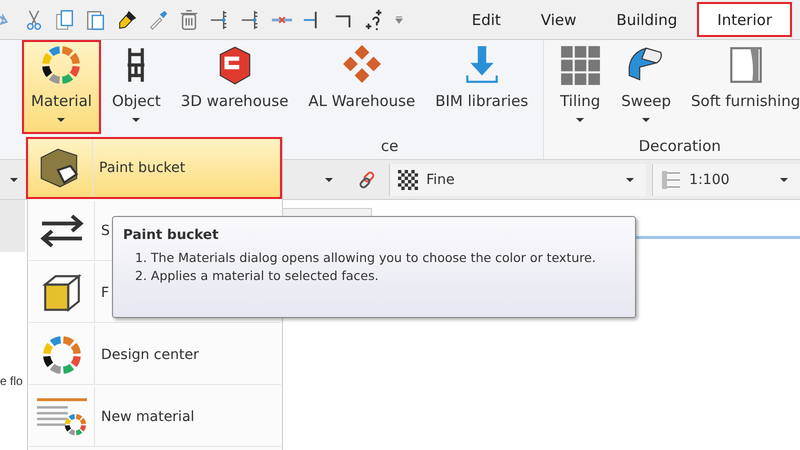 The width and height of the screenshot is (800, 450). What do you see at coordinates (390, 147) in the screenshot?
I see `group-label: ce` at bounding box center [390, 147].